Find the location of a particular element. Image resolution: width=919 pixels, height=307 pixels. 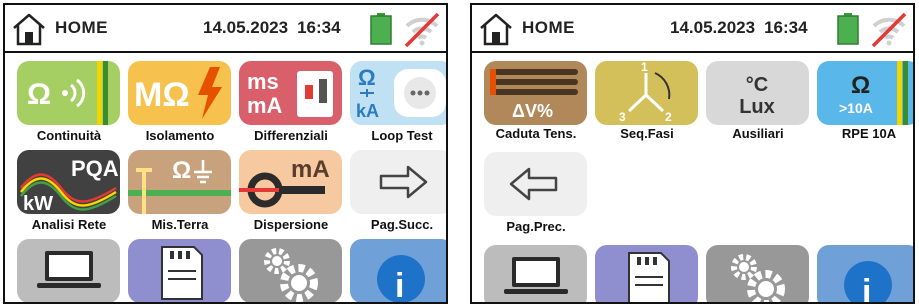

voltage-drop-icon: ΔV% is located at coordinates (535, 93).